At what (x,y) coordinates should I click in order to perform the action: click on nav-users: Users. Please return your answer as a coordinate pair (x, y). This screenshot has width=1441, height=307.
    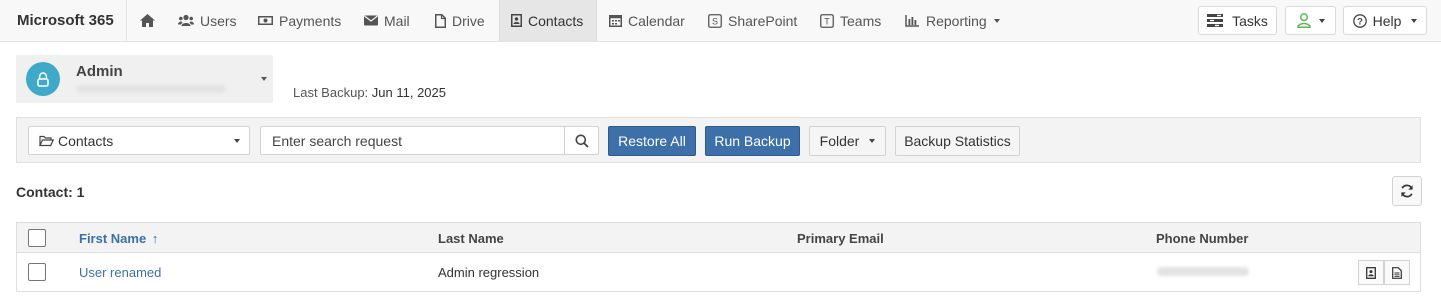
    Looking at the image, I should click on (207, 20).